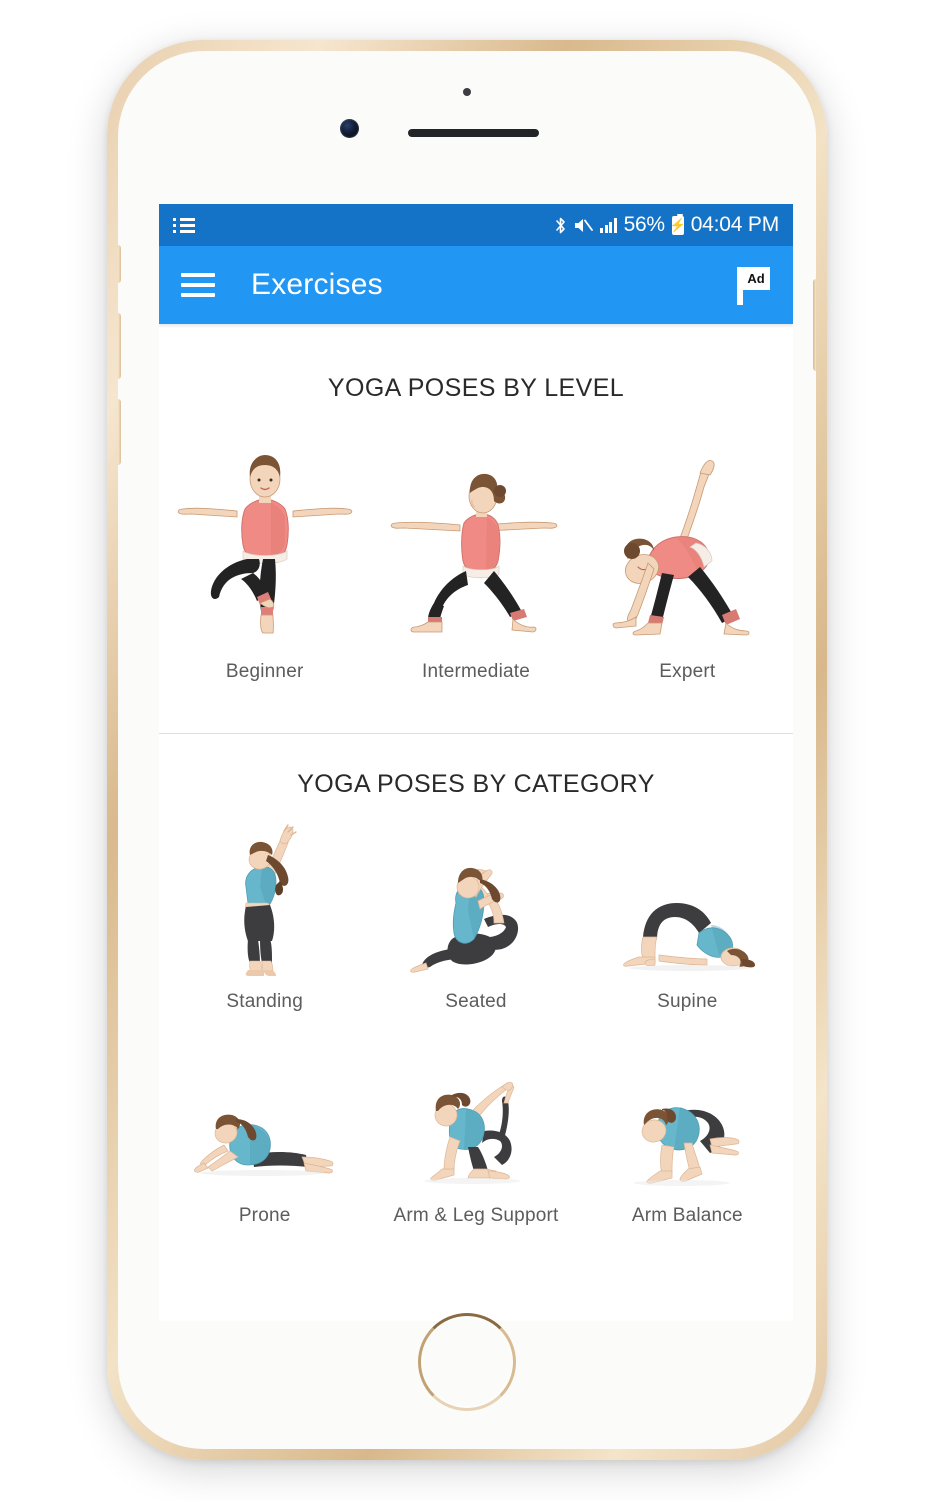 This screenshot has width=934, height=1500. What do you see at coordinates (349, 128) in the screenshot?
I see `front-camera-icon` at bounding box center [349, 128].